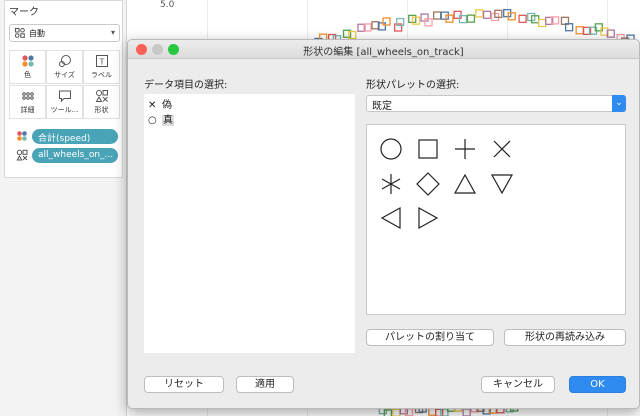 The height and width of the screenshot is (416, 640). Describe the element at coordinates (382, 106) in the screenshot. I see `palette-select-value: 既定` at that location.